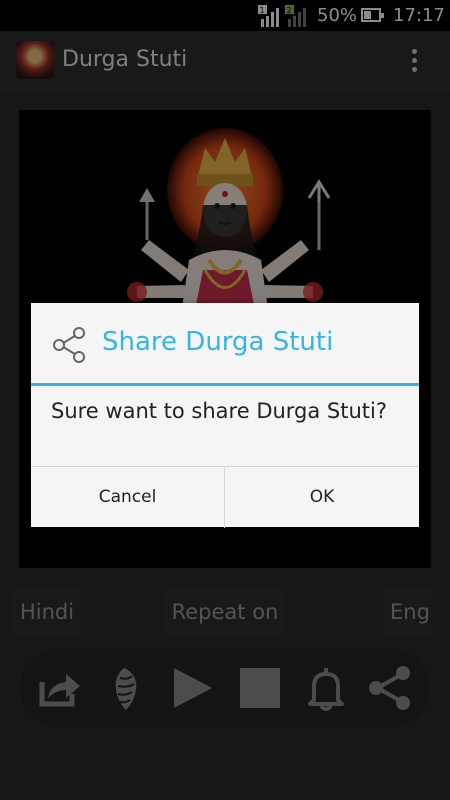 This screenshot has width=450, height=800. I want to click on cancel-button: Cancel, so click(128, 497).